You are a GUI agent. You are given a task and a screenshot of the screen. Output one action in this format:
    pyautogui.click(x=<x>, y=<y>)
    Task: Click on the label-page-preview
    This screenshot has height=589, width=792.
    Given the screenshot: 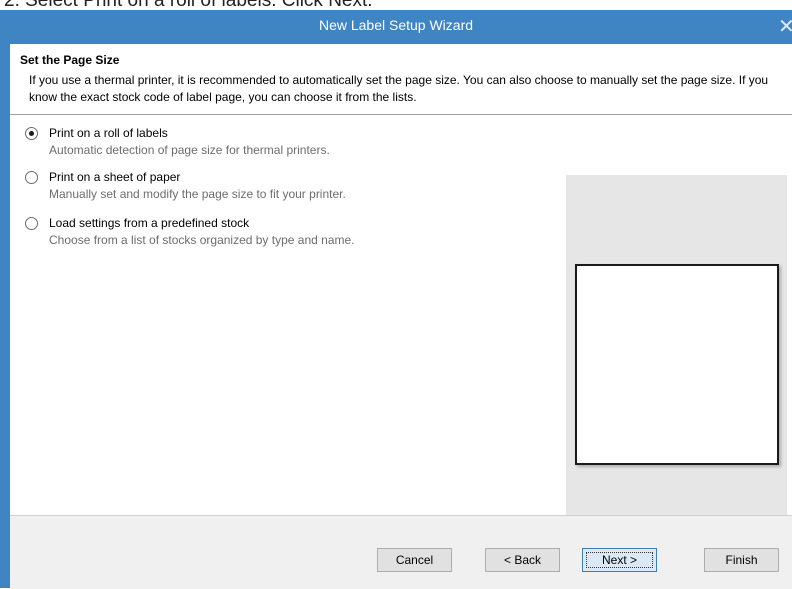 What is the action you would take?
    pyautogui.click(x=677, y=364)
    